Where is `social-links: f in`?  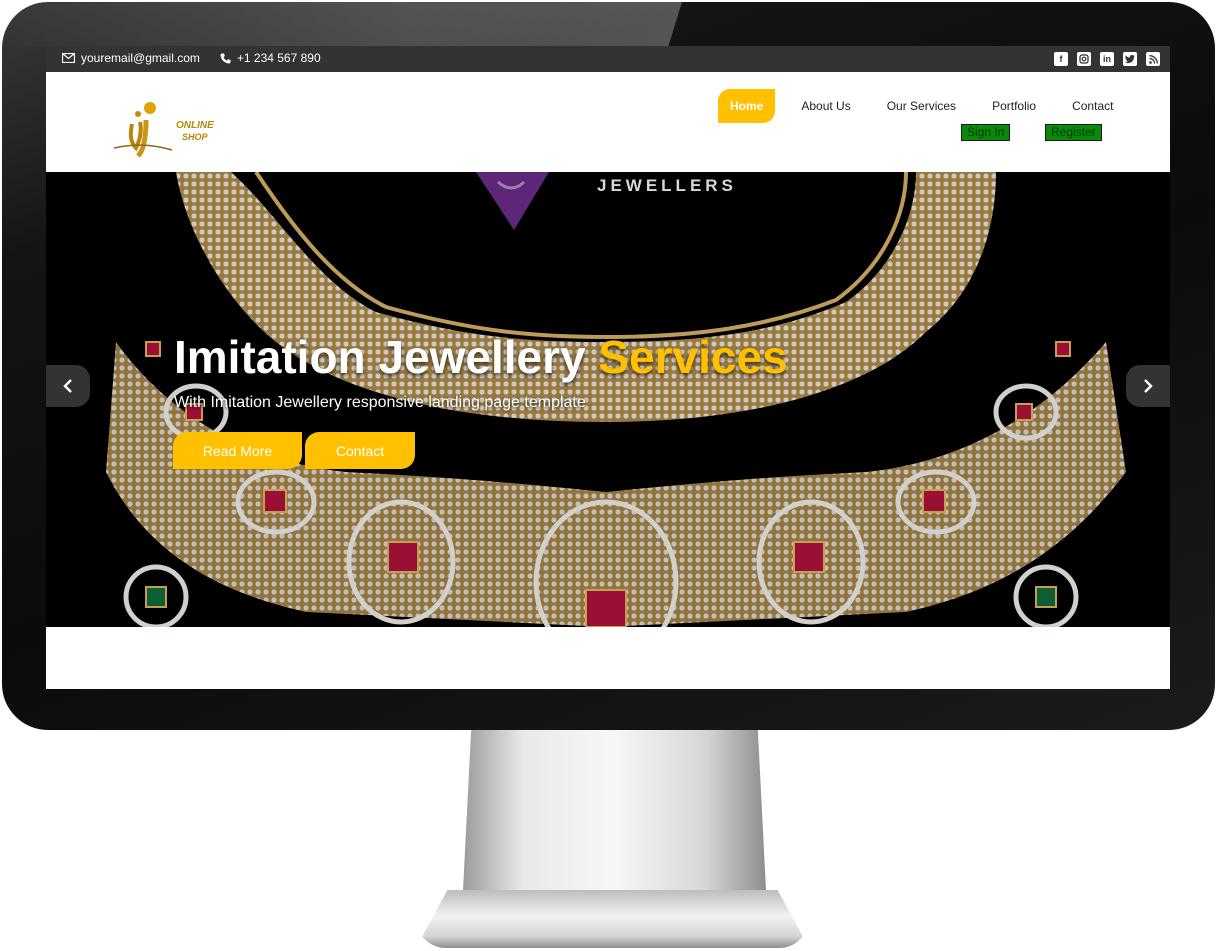
social-links: f in is located at coordinates (1107, 59).